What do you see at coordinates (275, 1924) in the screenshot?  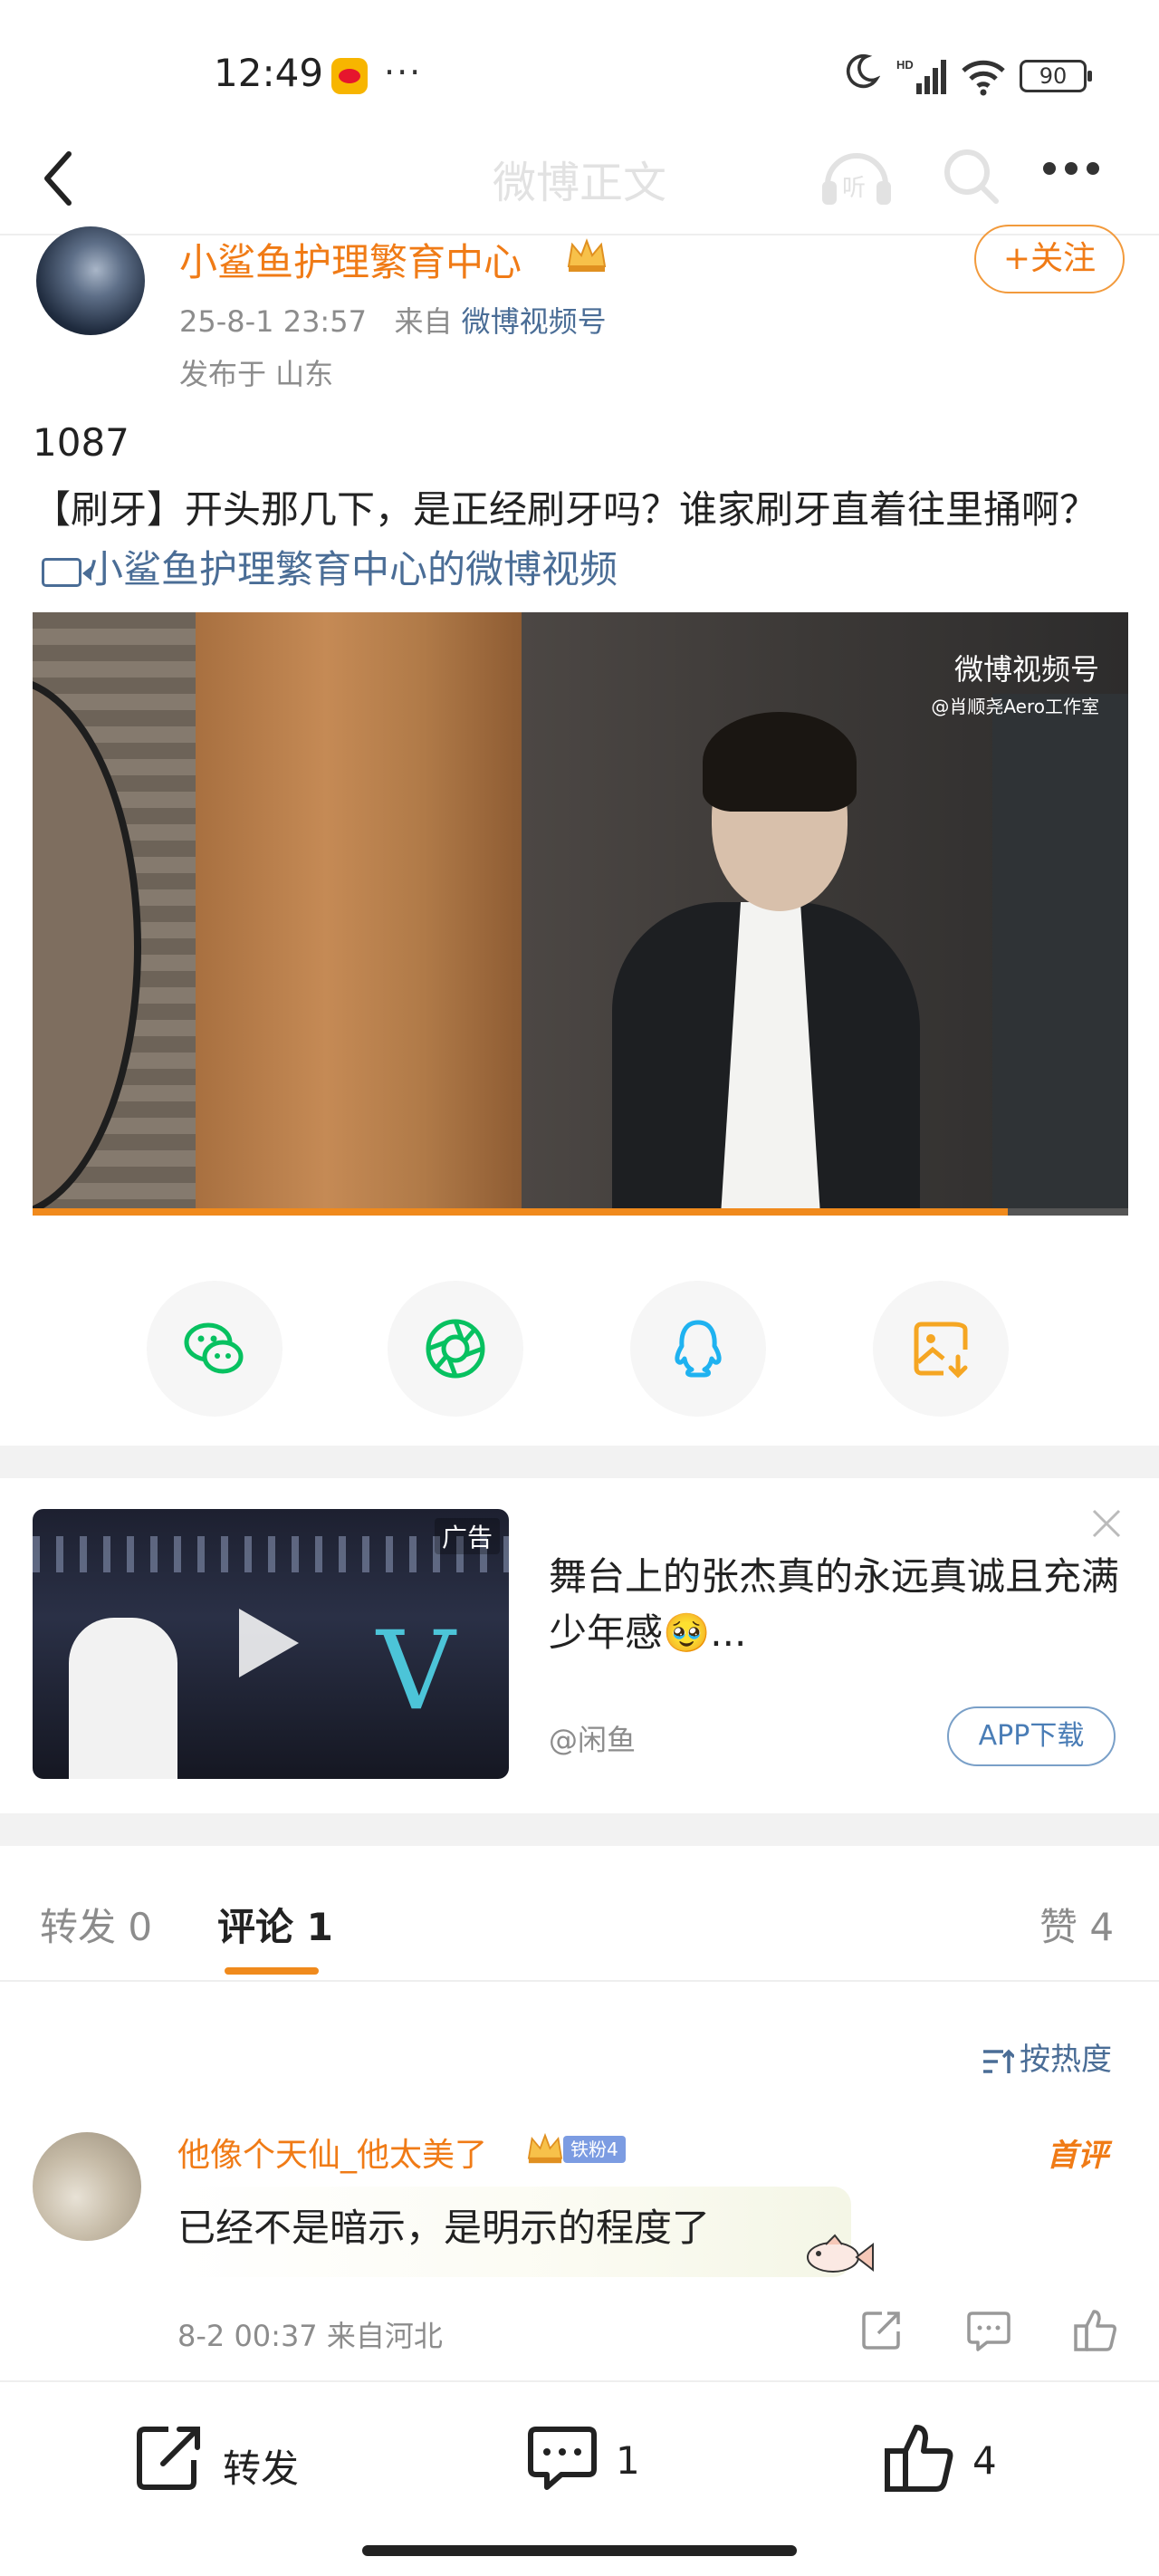 I see `tab-comment: 评论 1` at bounding box center [275, 1924].